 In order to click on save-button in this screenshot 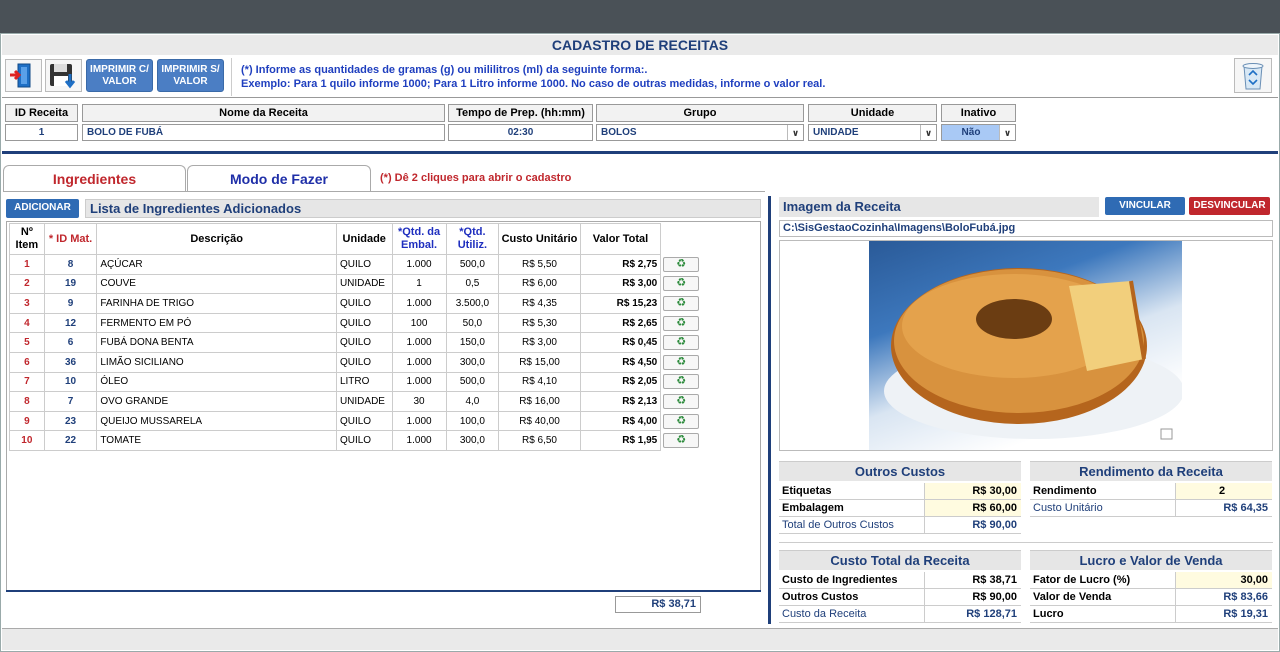, I will do `click(63, 75)`.